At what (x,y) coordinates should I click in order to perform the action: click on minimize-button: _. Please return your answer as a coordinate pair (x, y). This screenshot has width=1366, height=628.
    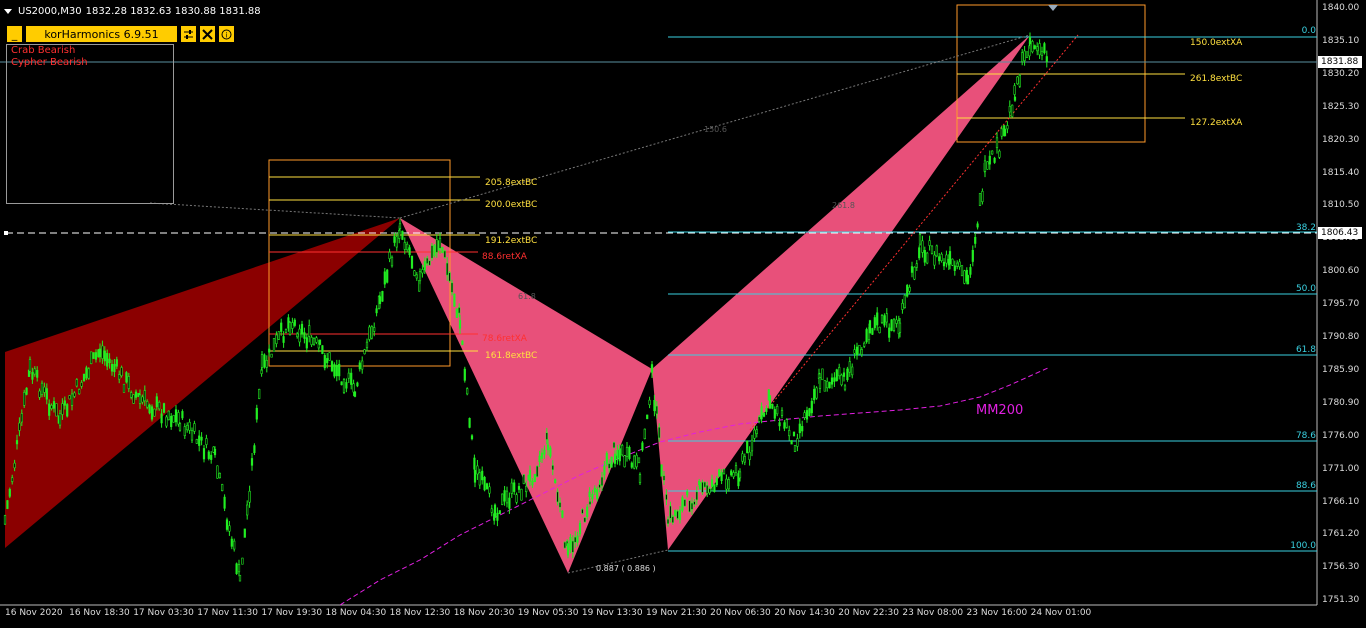
    Looking at the image, I should click on (14, 34).